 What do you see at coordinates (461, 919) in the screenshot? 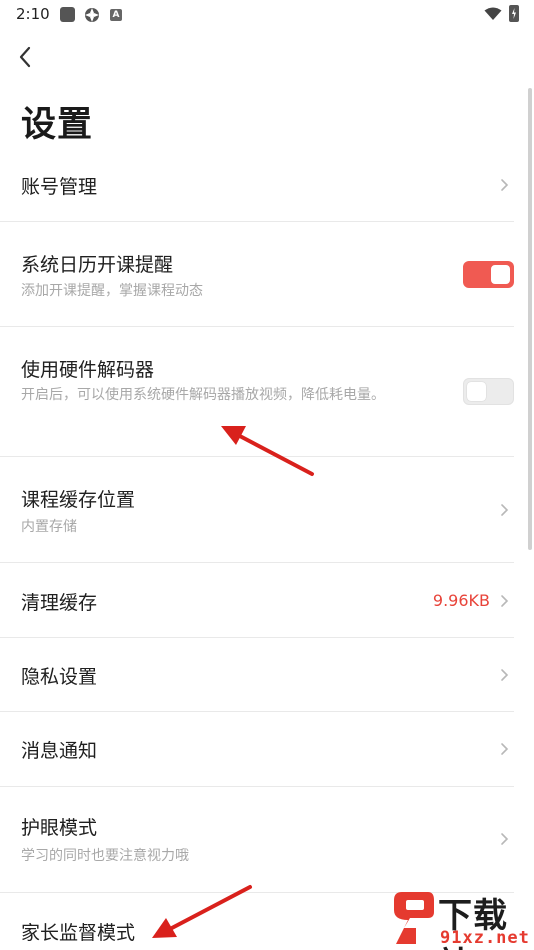
I see `watermark: 下载站 91xz.net` at bounding box center [461, 919].